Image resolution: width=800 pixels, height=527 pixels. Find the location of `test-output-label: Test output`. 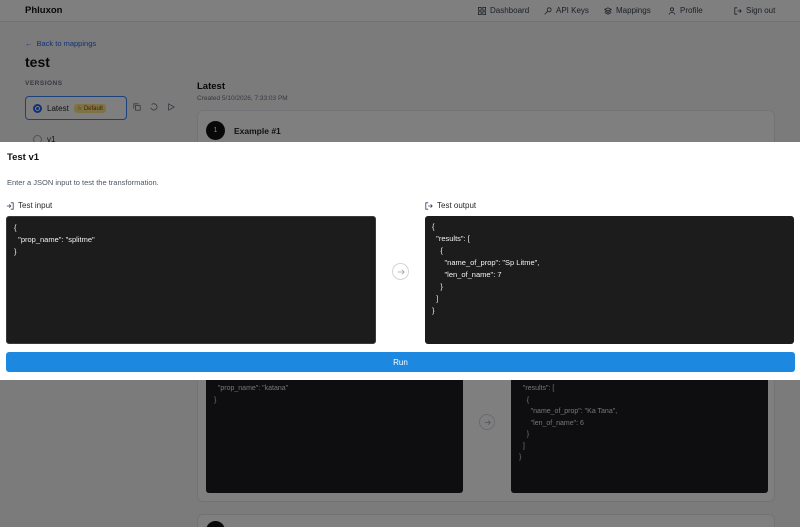

test-output-label: Test output is located at coordinates (450, 205).